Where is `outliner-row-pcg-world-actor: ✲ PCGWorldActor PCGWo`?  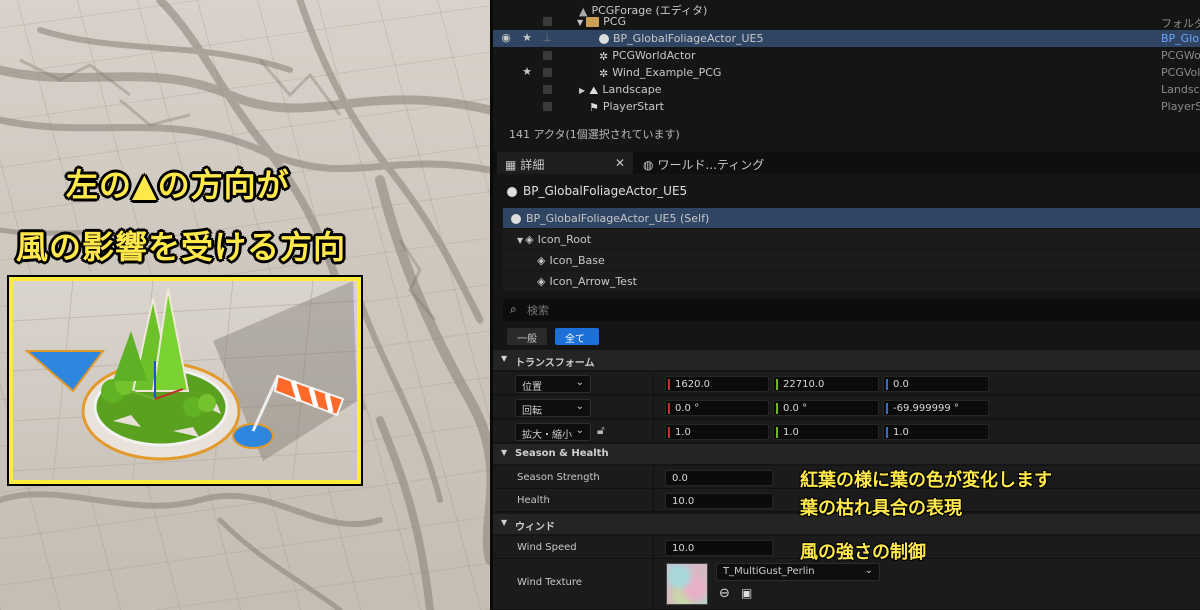 outliner-row-pcg-world-actor: ✲ PCGWorldActor PCGWo is located at coordinates (846, 55).